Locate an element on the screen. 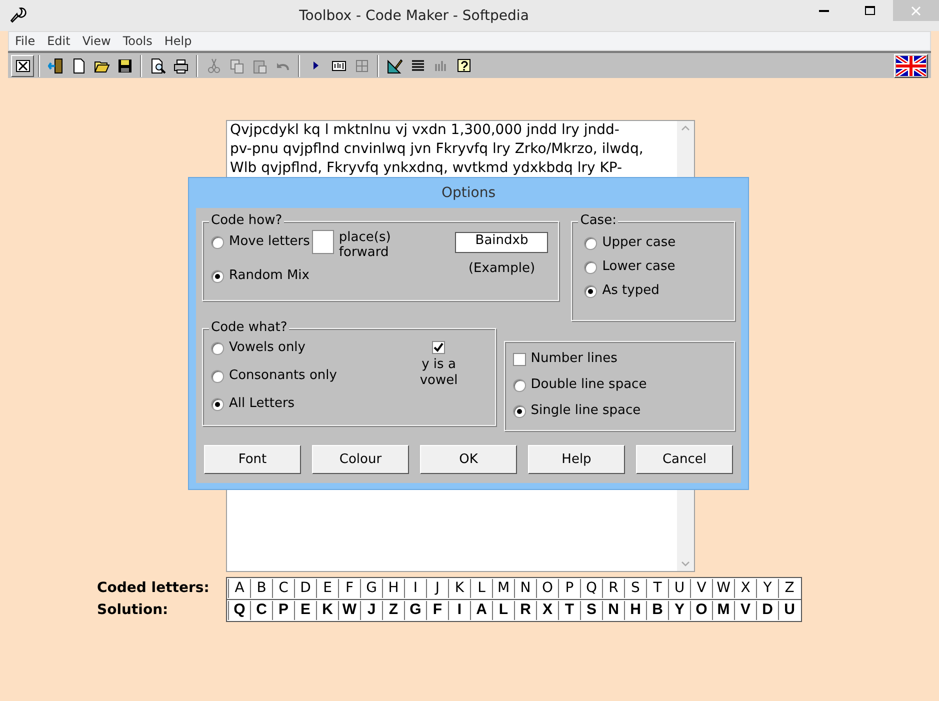 This screenshot has height=701, width=939. print-preview-icon is located at coordinates (158, 66).